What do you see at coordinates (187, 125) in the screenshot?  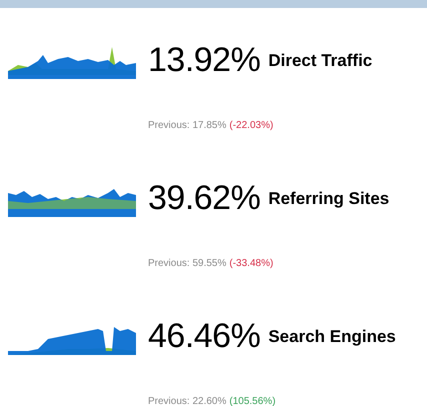 I see `previous-value: Previous: 17.85%` at bounding box center [187, 125].